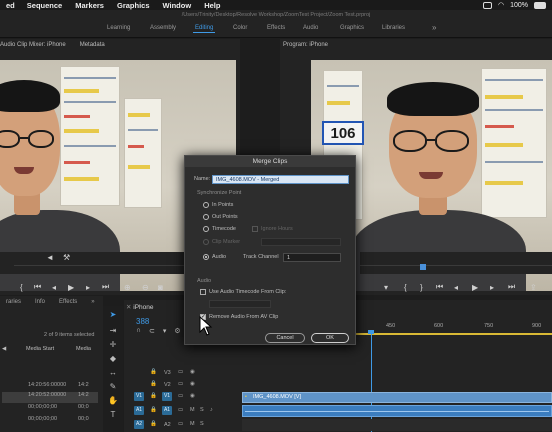 This screenshot has height=432, width=552. Describe the element at coordinates (152, 331) in the screenshot. I see `linked-selection-icon: ⊂` at that location.